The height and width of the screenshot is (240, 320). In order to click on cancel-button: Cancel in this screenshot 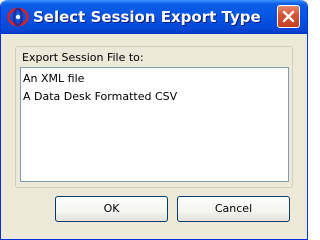, I will do `click(233, 209)`.